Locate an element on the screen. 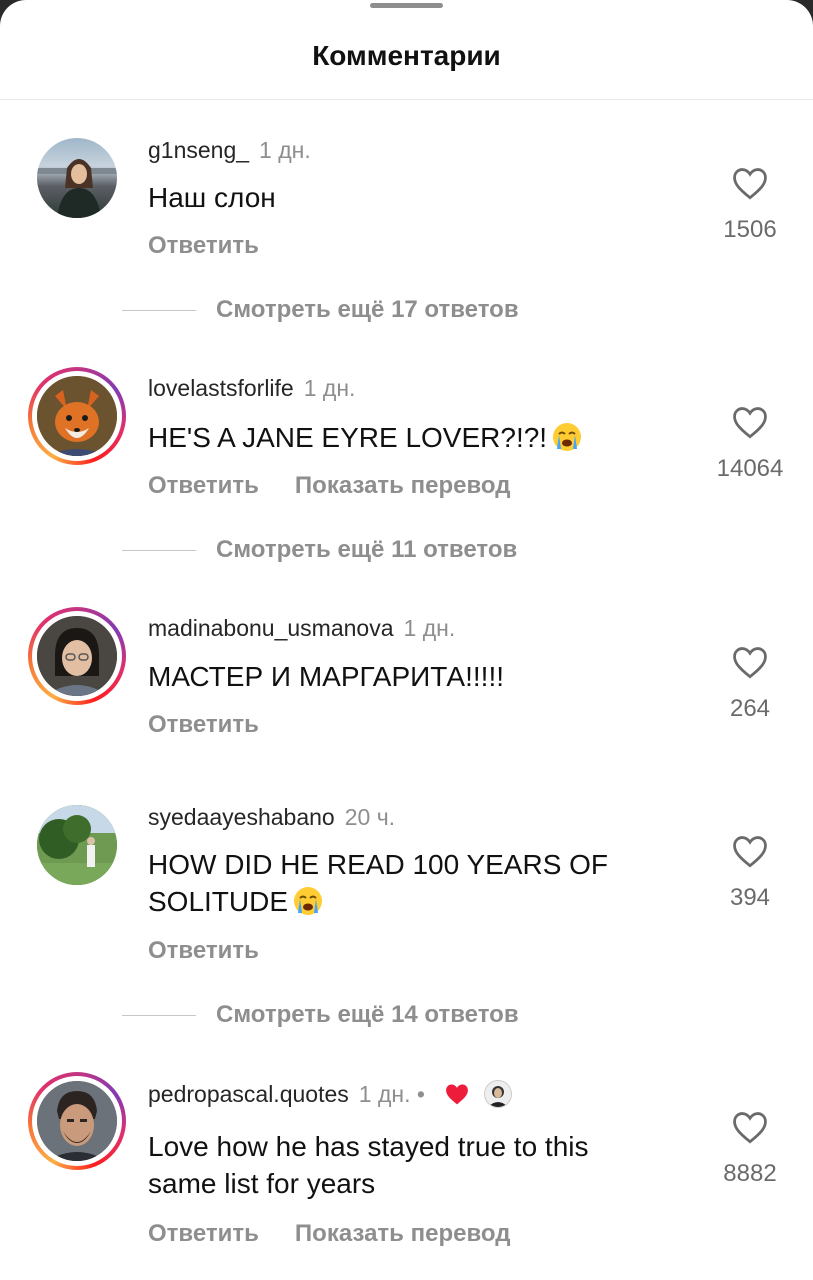 The height and width of the screenshot is (1280, 813). username: lovelastsforlife is located at coordinates (221, 388).